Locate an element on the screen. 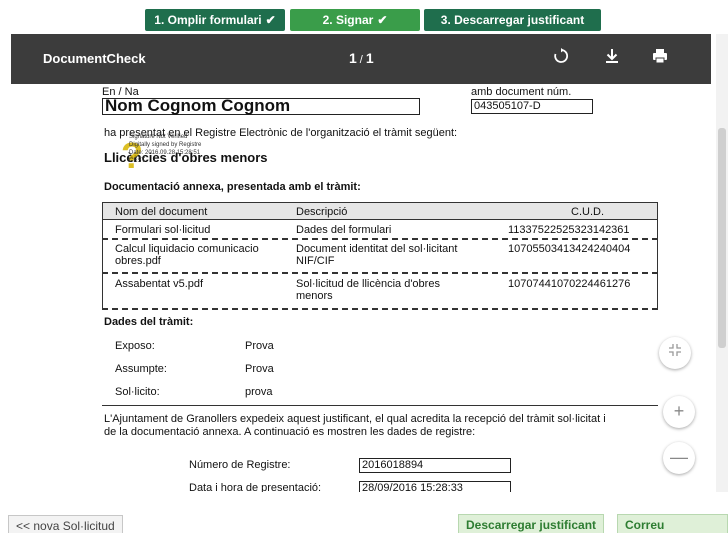  row-desc: Sol·licitud de llicència d'obres menors is located at coordinates (368, 290).